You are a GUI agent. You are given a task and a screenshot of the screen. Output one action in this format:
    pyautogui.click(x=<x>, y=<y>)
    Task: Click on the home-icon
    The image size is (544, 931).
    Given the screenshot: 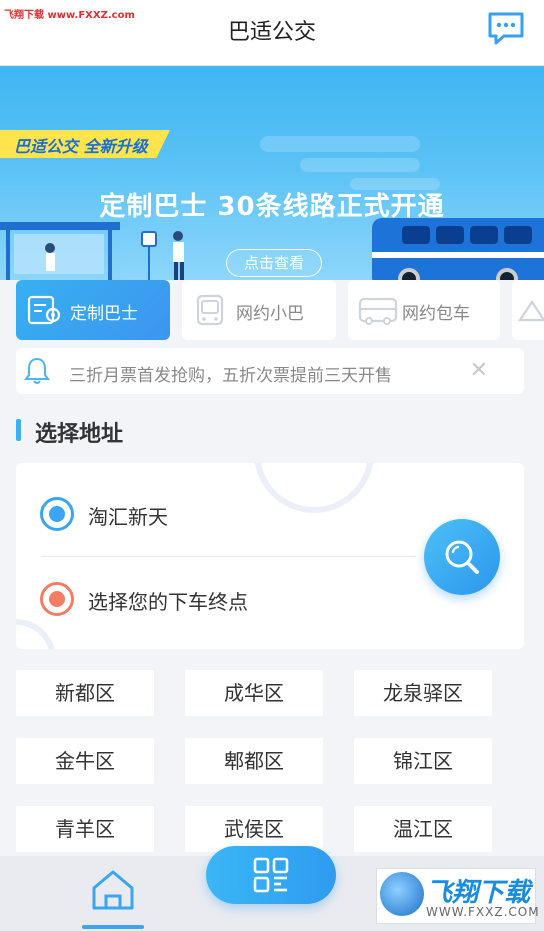 What is the action you would take?
    pyautogui.click(x=113, y=890)
    